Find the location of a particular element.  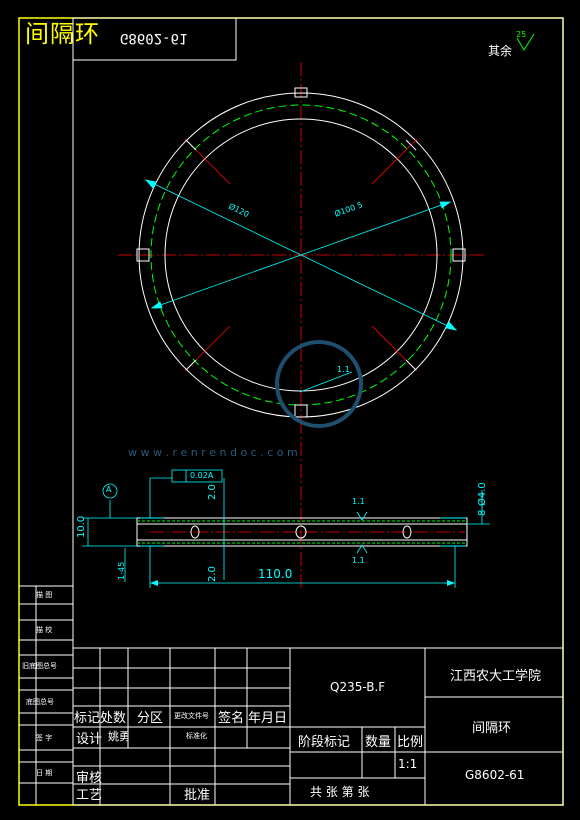

standard-label: 标准化 is located at coordinates (196, 736).